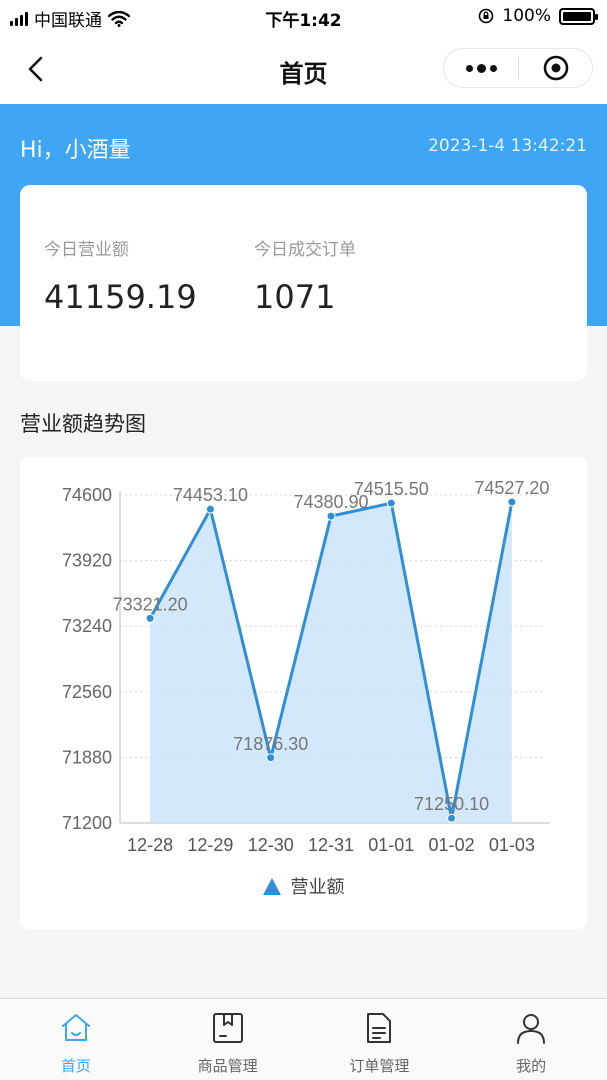  I want to click on user-icon, so click(531, 1029).